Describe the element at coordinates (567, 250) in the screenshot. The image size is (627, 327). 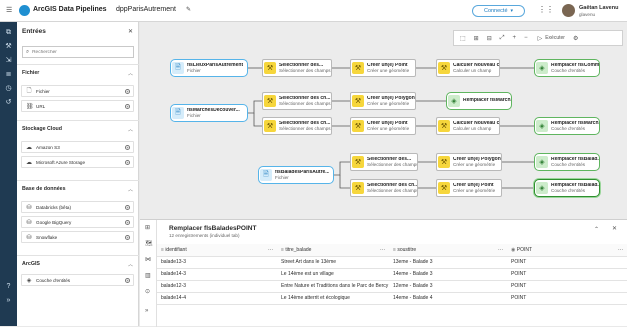
I see `column-header: ◉ POINT ···` at that location.